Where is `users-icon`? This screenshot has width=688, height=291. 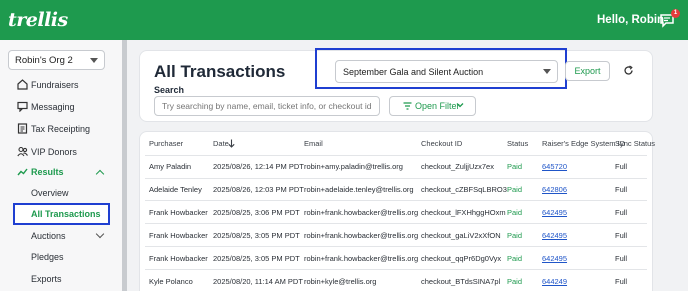 users-icon is located at coordinates (22, 151).